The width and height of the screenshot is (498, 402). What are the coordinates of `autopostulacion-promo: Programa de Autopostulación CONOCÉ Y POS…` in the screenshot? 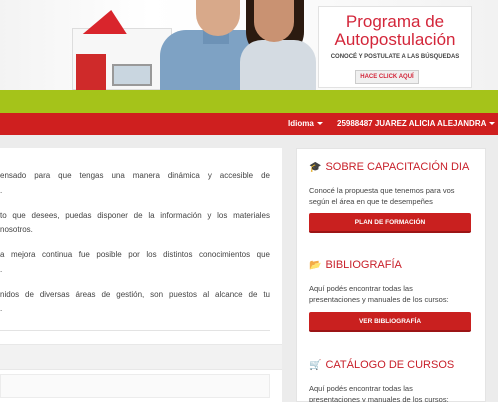 It's located at (395, 47).